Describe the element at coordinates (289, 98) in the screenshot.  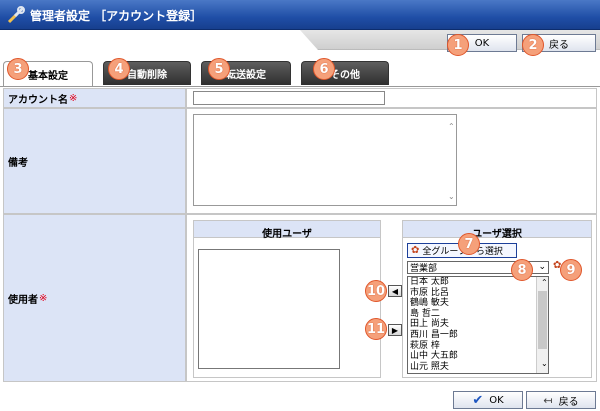
I see `account-name-input` at that location.